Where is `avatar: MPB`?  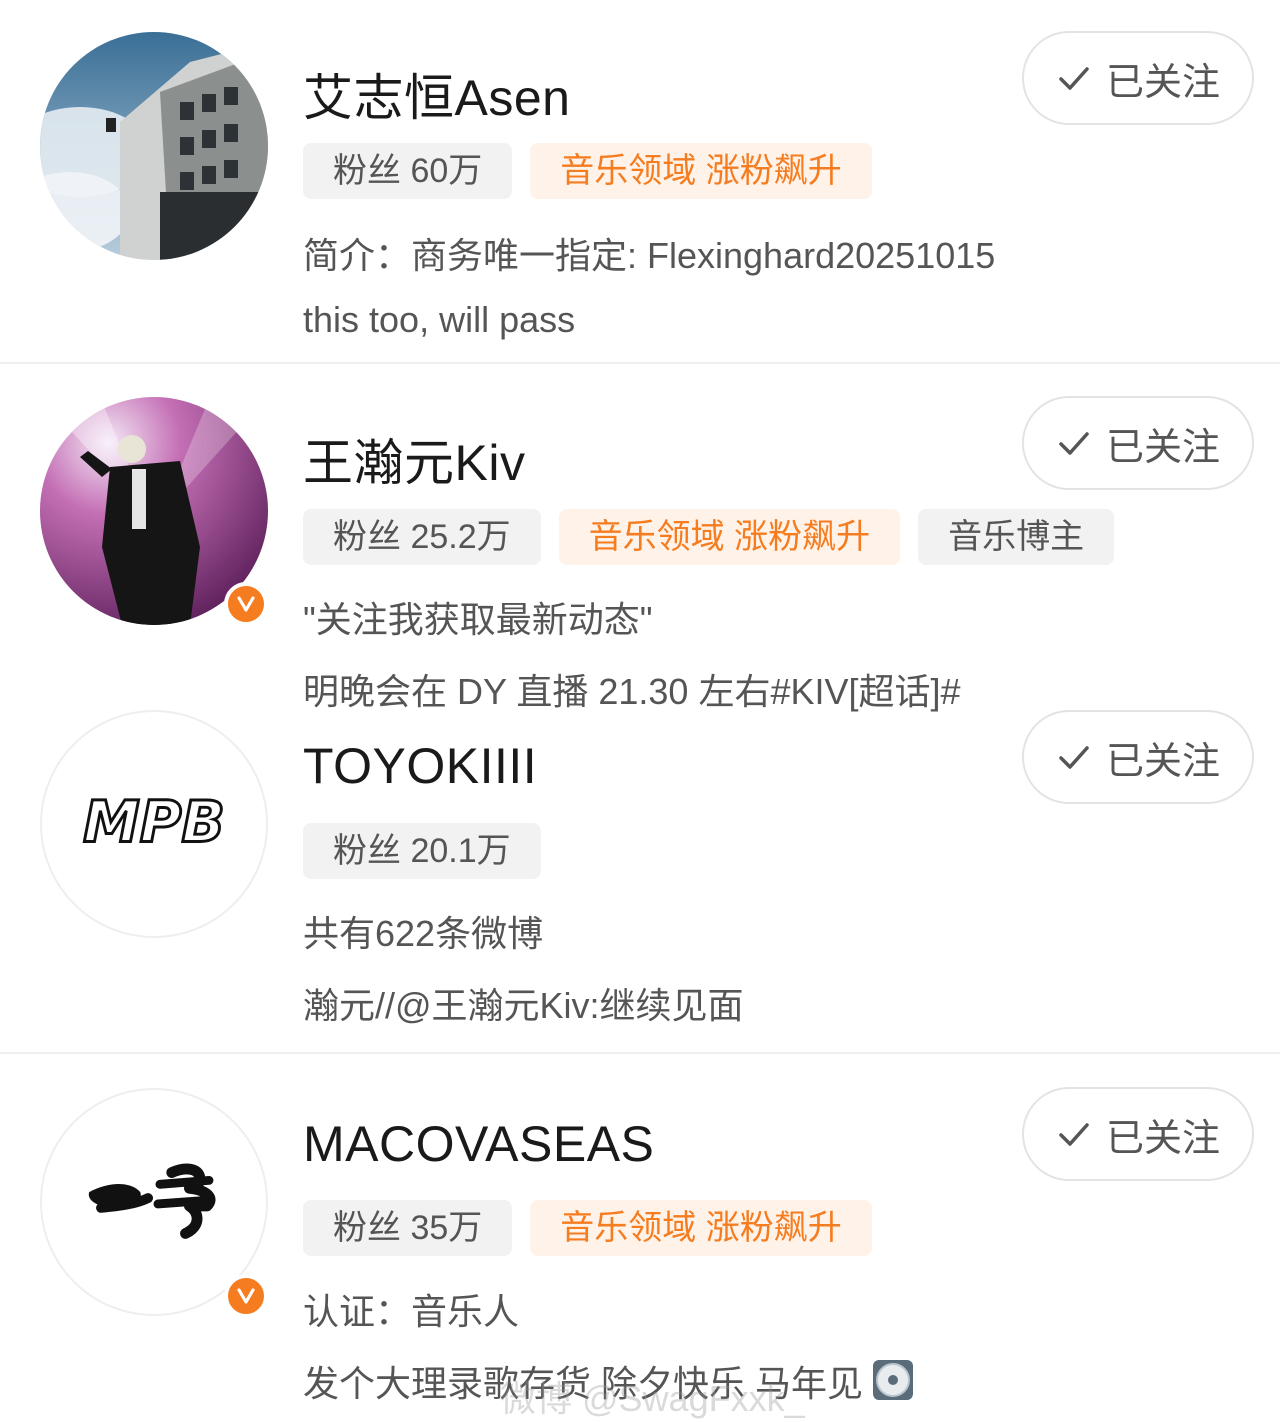 avatar: MPB is located at coordinates (154, 824).